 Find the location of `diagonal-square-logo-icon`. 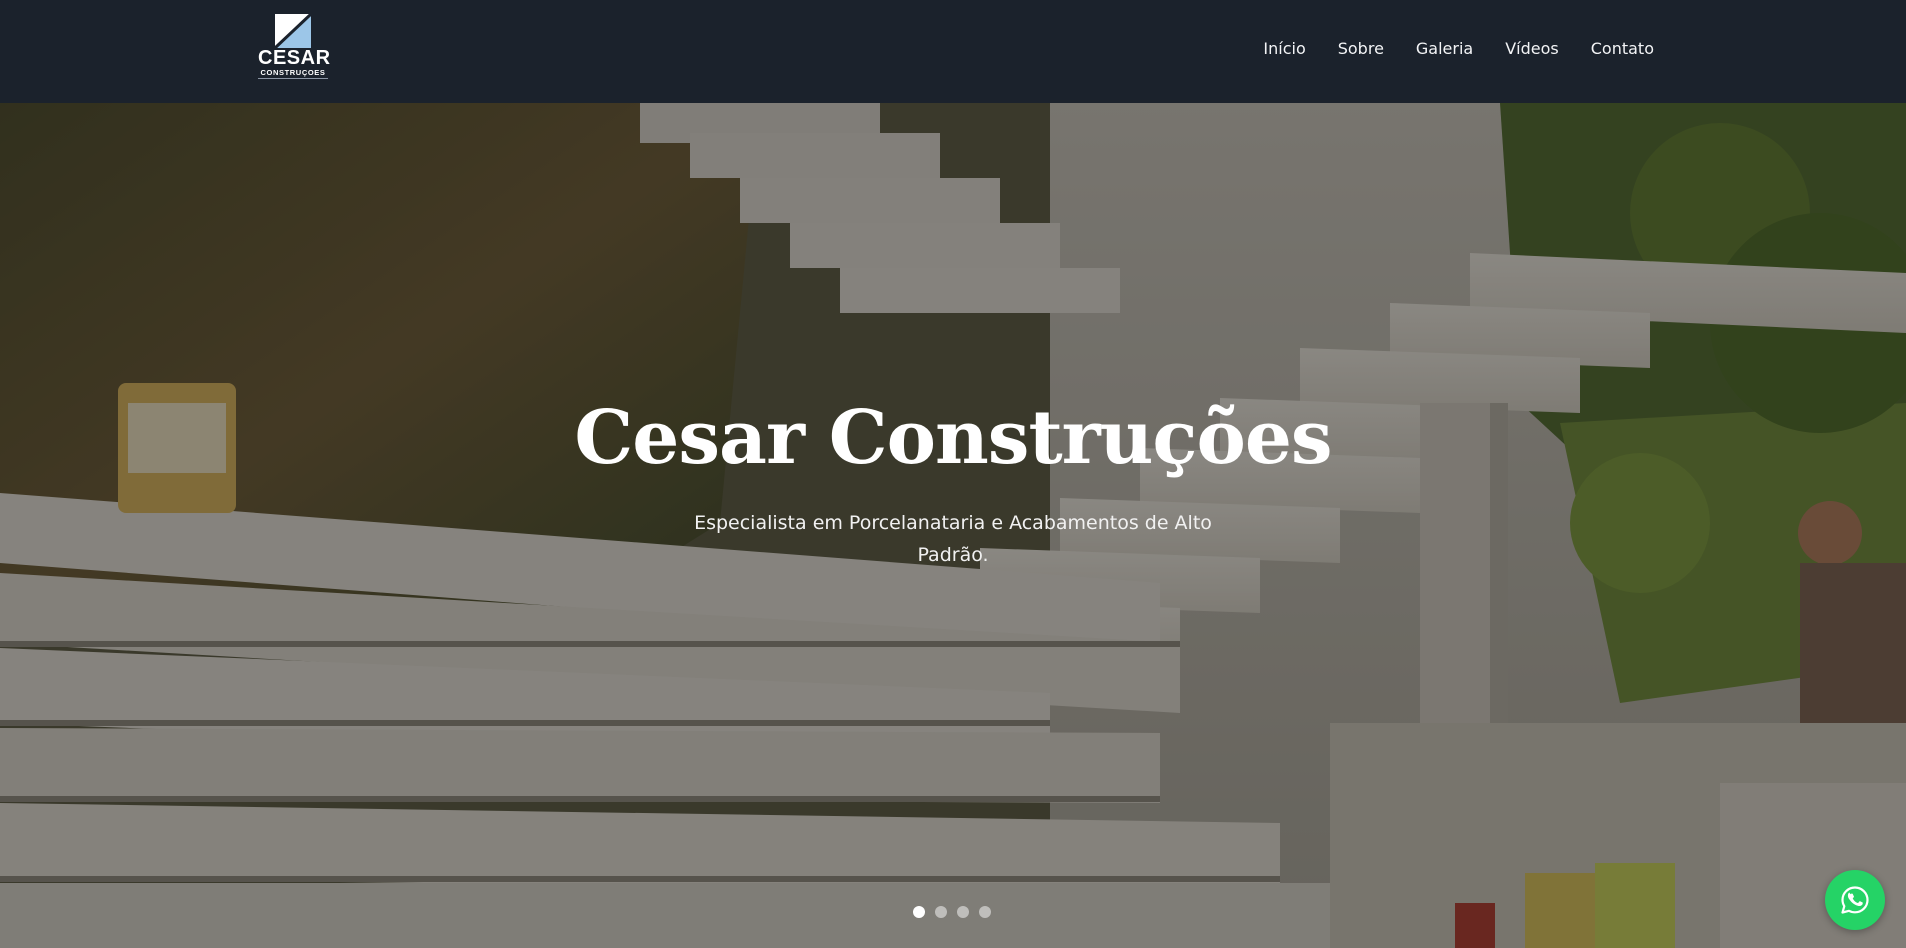

diagonal-square-logo-icon is located at coordinates (293, 31).